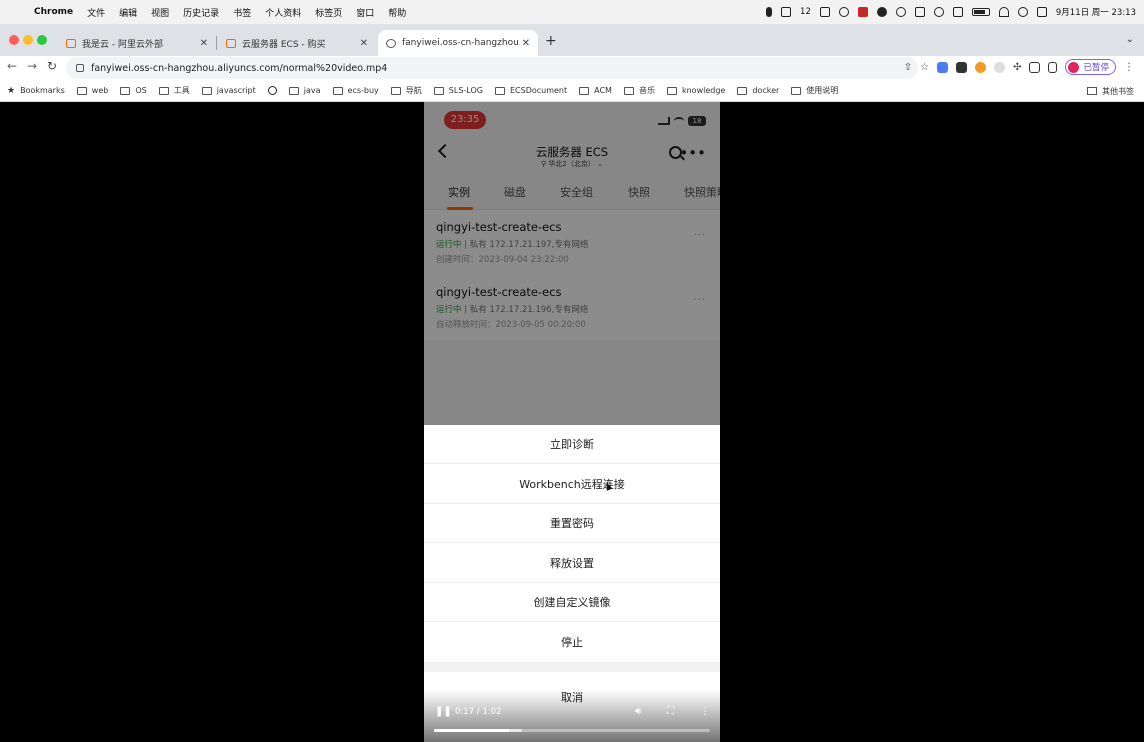 The image size is (1144, 742). Describe the element at coordinates (283, 12) in the screenshot. I see `menu-profiles: 个人资料` at that location.